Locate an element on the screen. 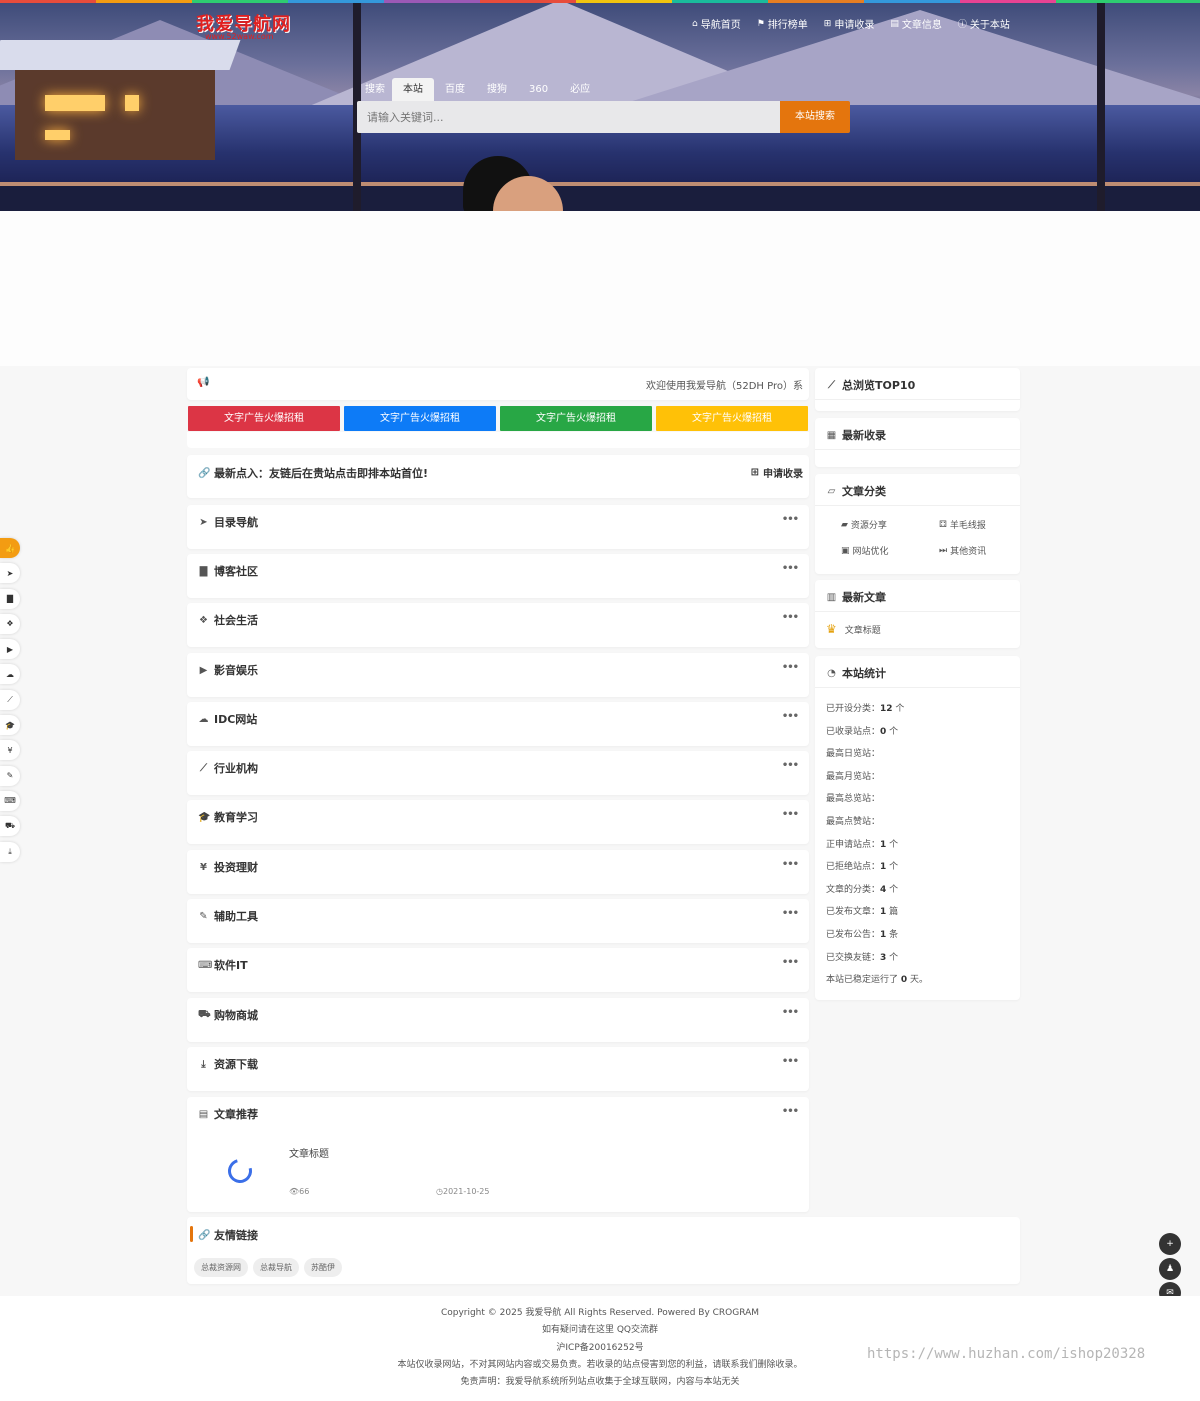 The image size is (1200, 1401). category-title: 教育学习 is located at coordinates (236, 817).